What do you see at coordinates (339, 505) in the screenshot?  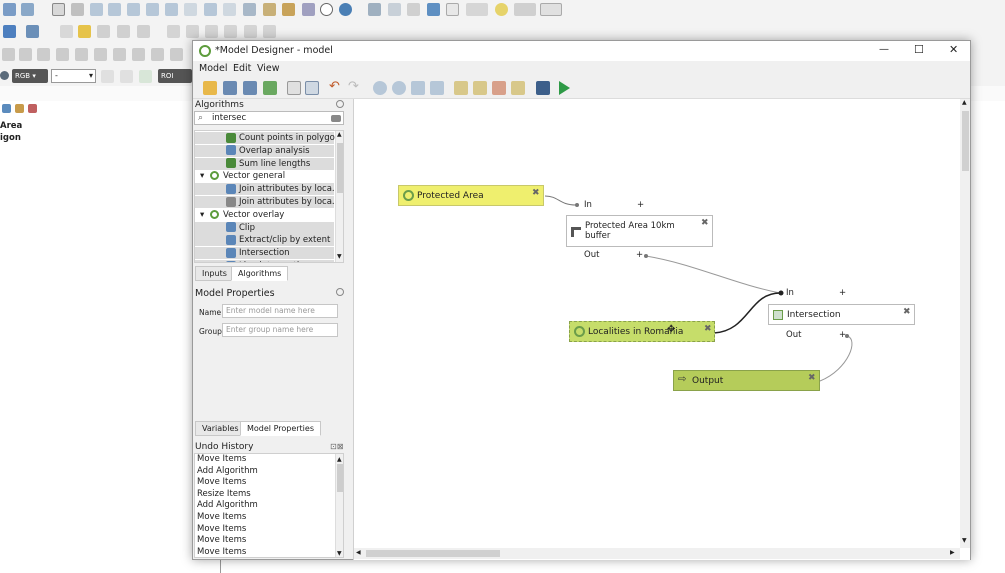 I see `undo-scrollbar: ▲ ▼` at bounding box center [339, 505].